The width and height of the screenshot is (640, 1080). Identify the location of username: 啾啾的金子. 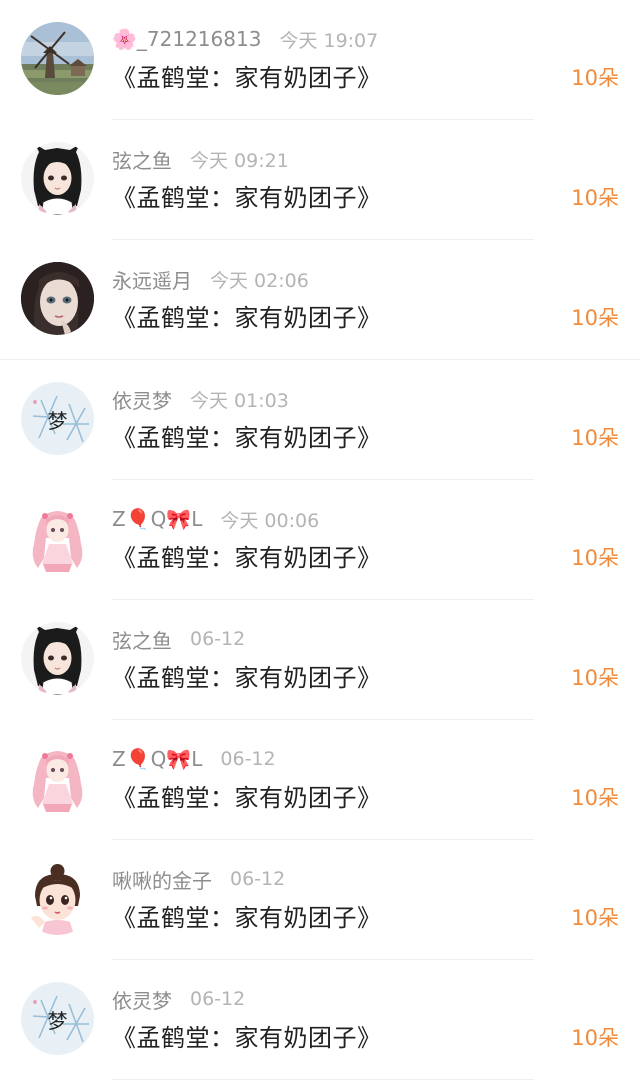
(162, 879).